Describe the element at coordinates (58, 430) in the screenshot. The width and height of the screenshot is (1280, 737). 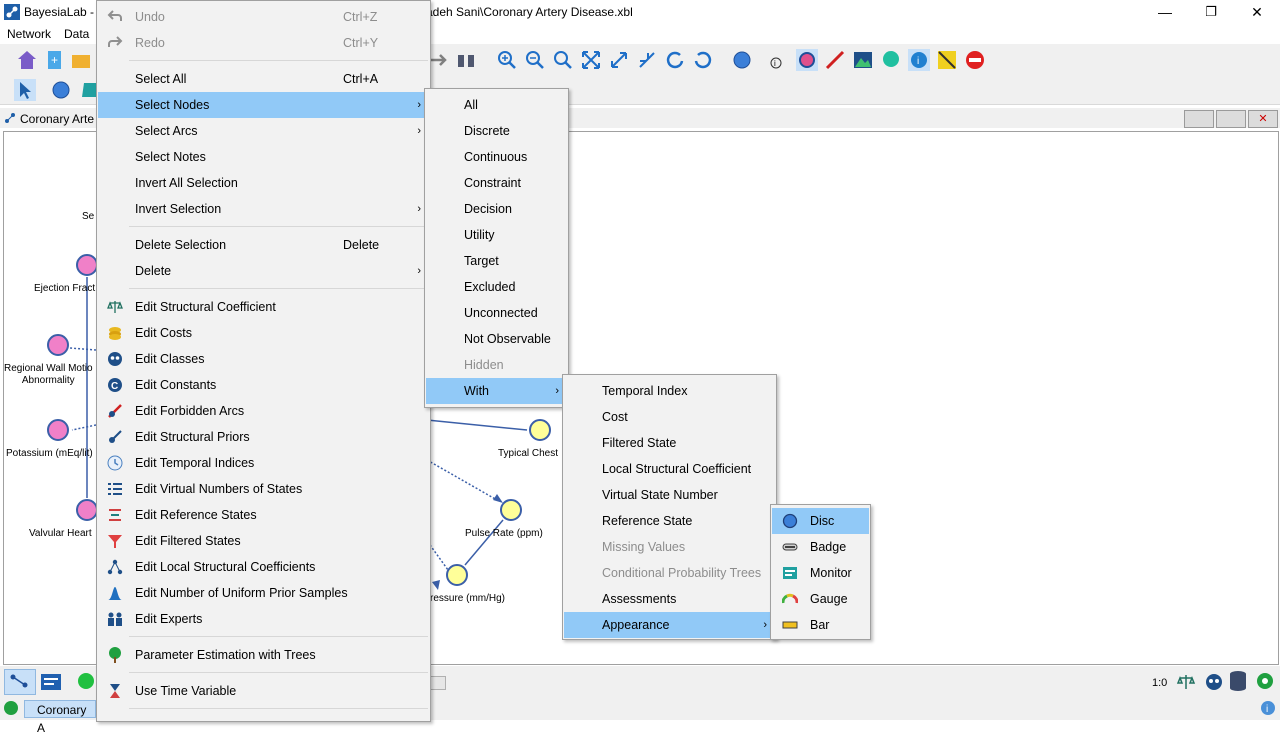
I see `node-potassium` at that location.